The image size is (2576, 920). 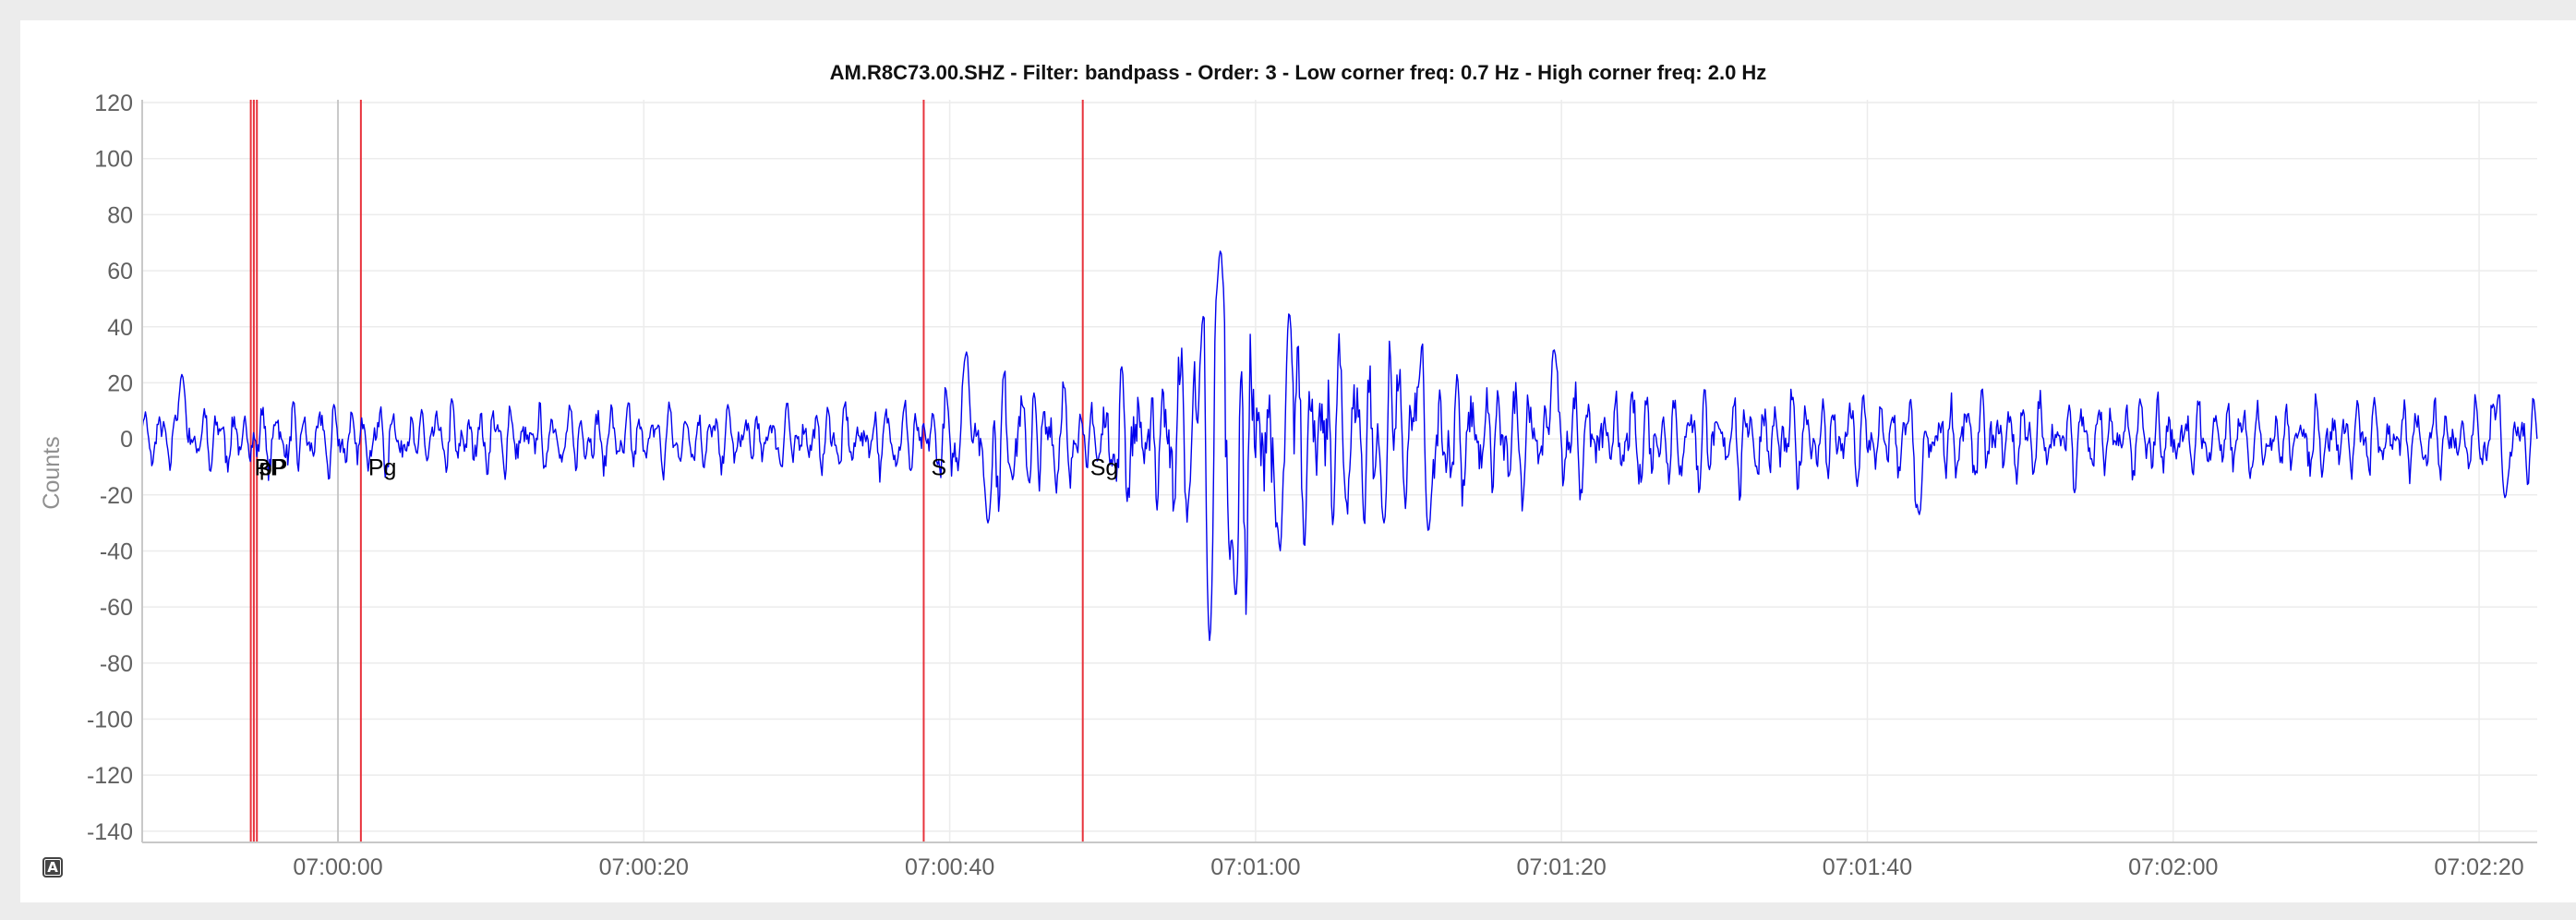 I want to click on x-tick-label: 07:00:40, so click(x=949, y=867).